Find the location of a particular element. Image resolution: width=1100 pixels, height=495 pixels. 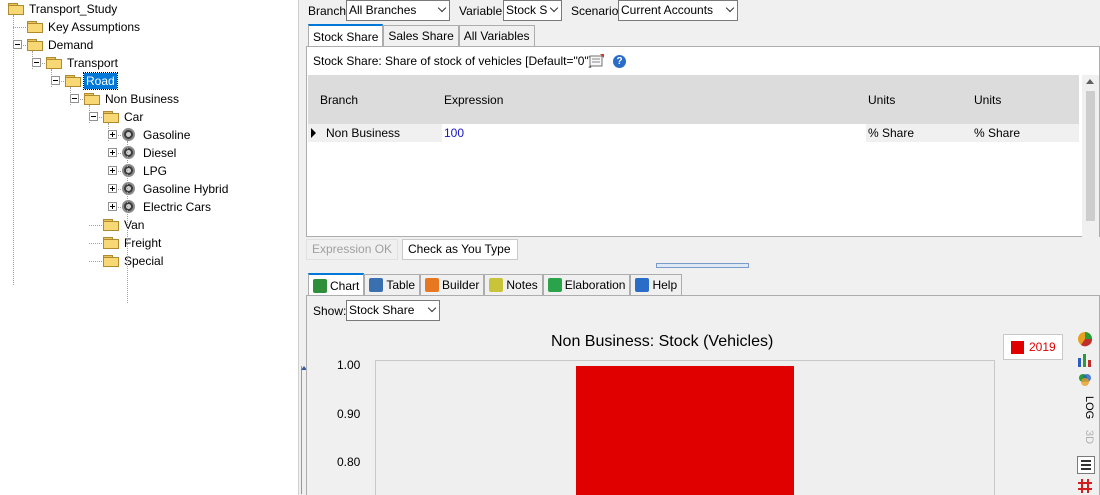

header-units: Units is located at coordinates (881, 100).